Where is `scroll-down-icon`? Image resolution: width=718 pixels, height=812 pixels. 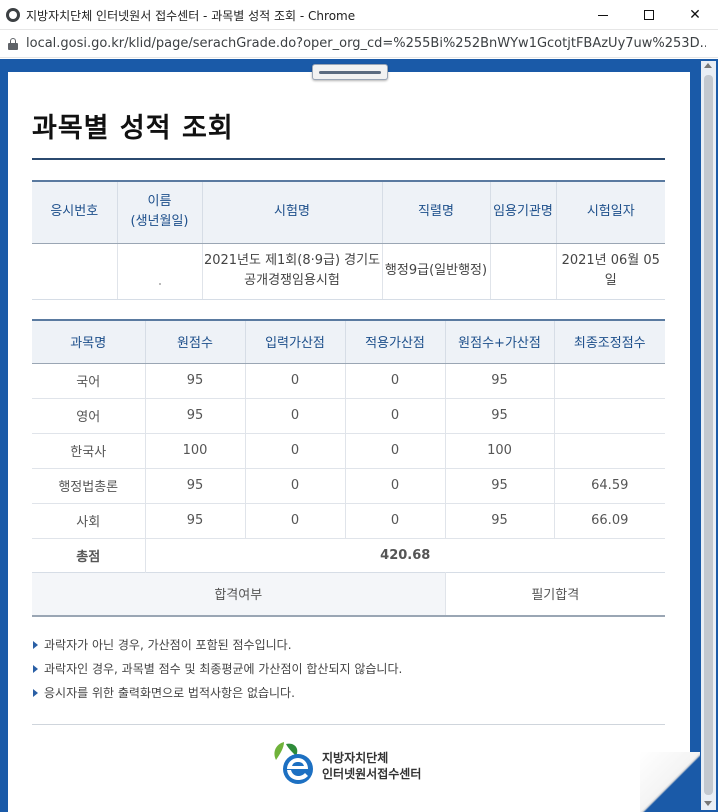 scroll-down-icon is located at coordinates (708, 803).